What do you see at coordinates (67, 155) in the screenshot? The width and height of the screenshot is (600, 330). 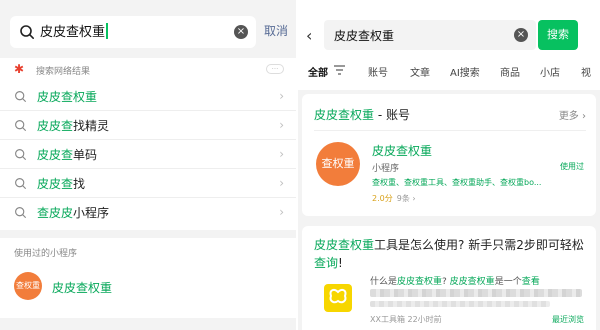 I see `suggestion-text: 皮皮查单码` at bounding box center [67, 155].